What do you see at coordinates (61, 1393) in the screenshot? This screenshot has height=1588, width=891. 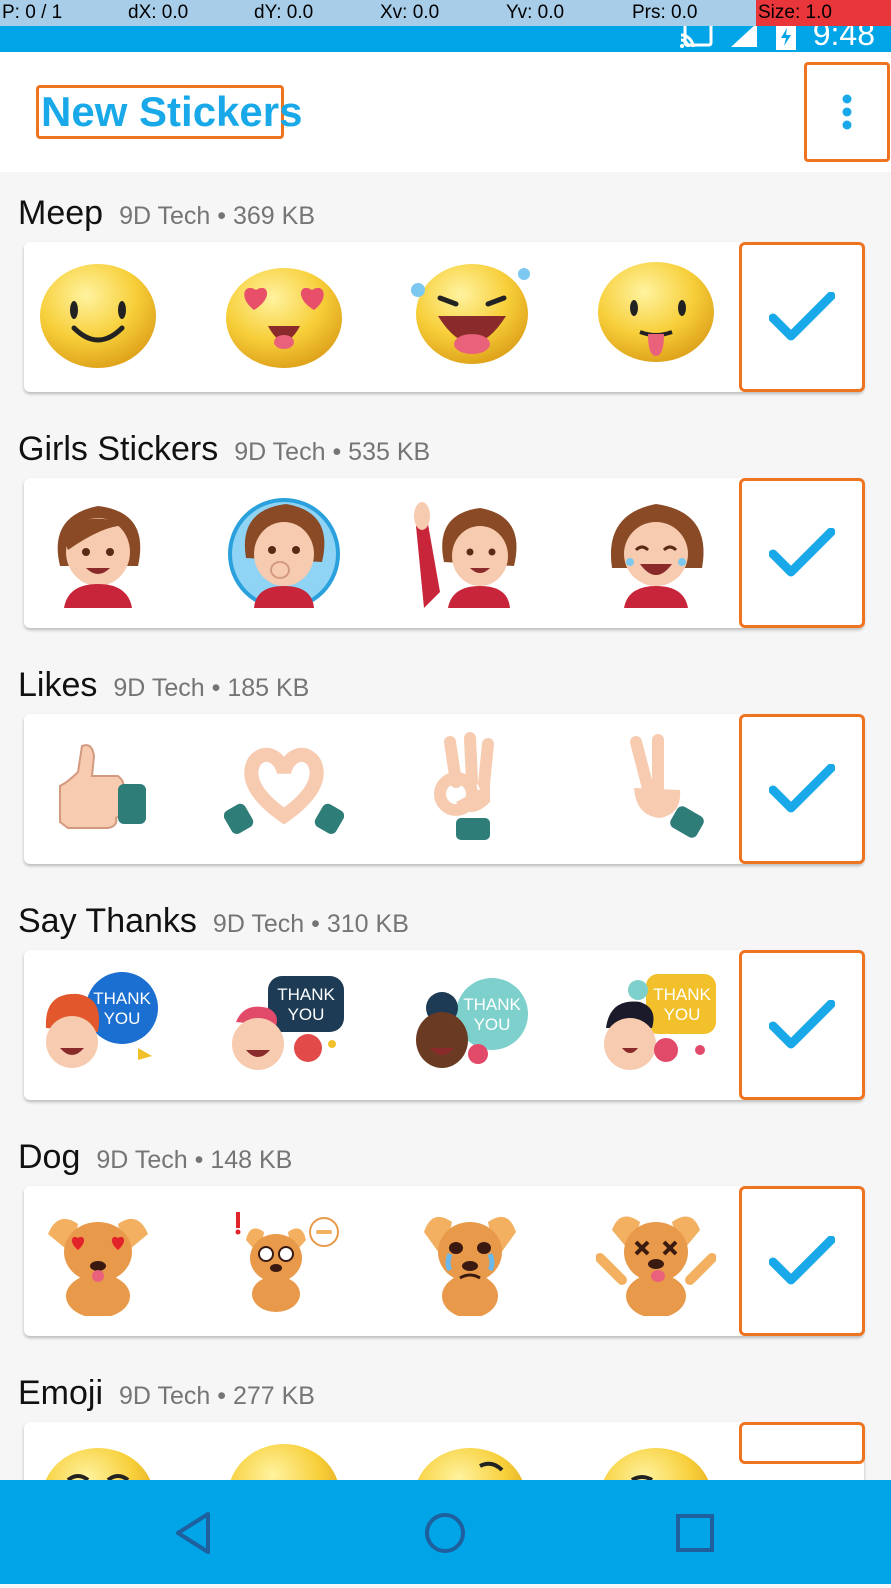 I see `pack-name: Emoji` at bounding box center [61, 1393].